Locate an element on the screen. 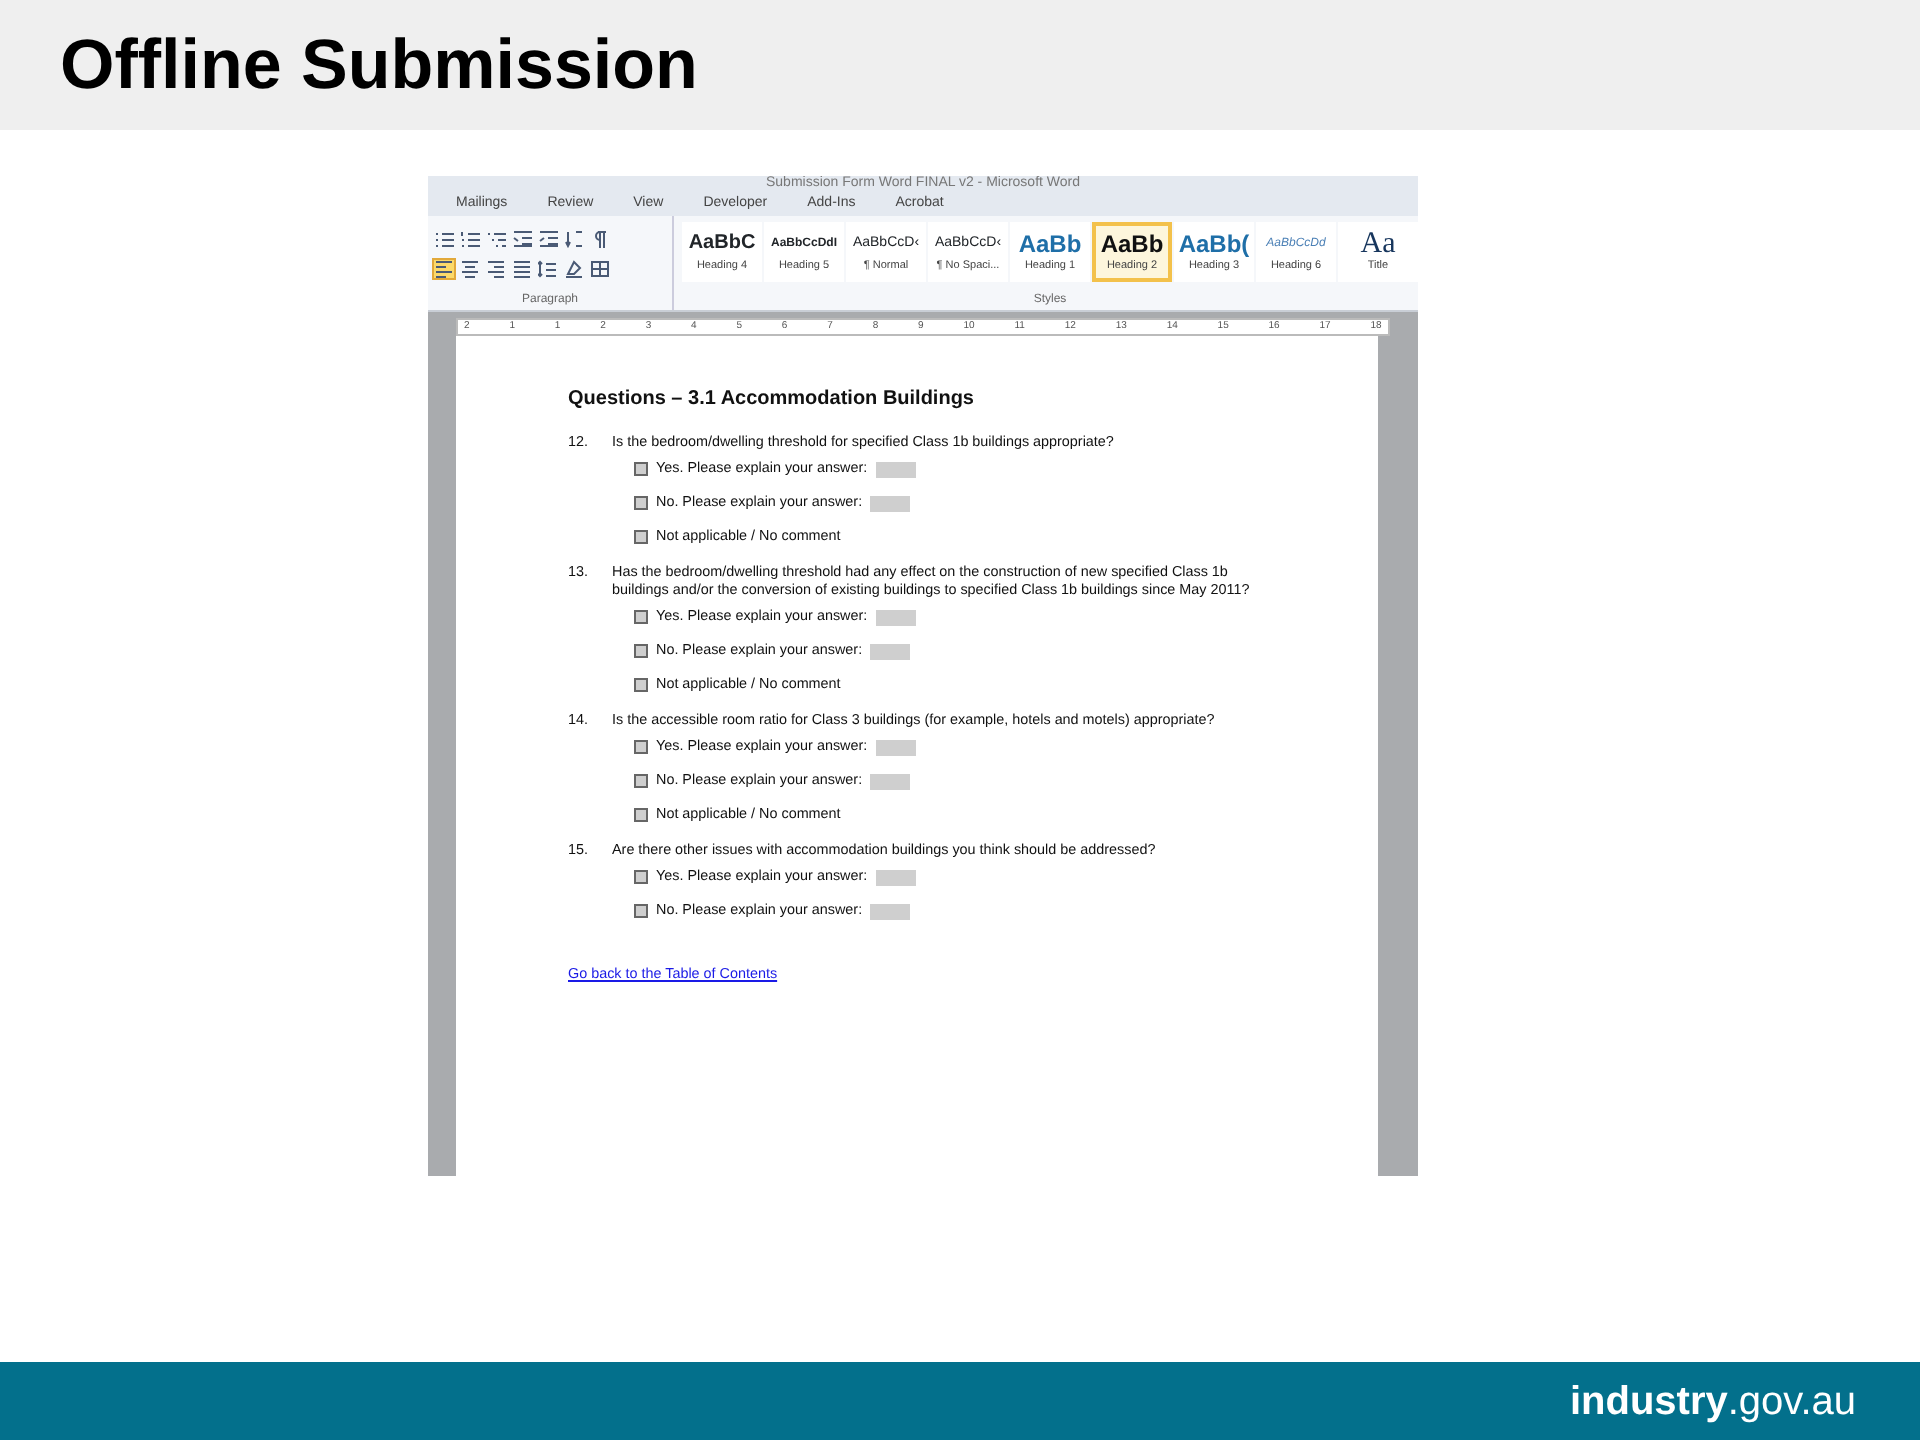 This screenshot has width=1920, height=1440. align-center-icon is located at coordinates (470, 269).